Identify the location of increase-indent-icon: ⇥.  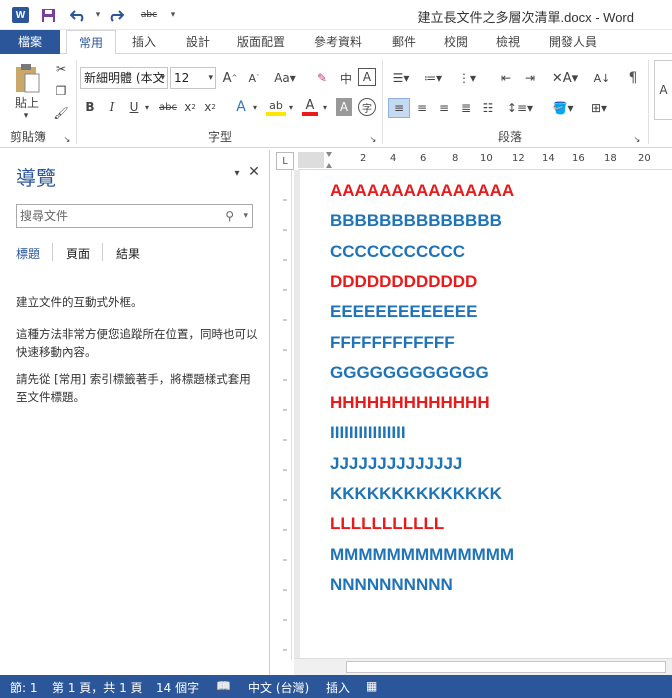
(530, 78).